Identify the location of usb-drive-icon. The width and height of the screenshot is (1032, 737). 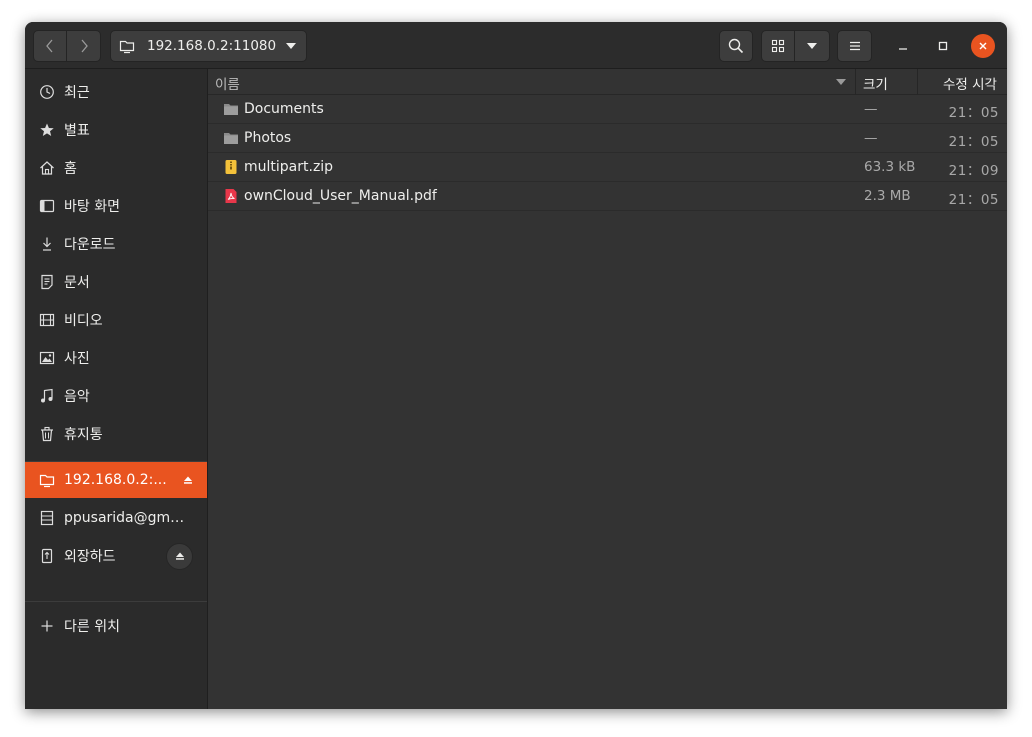
(47, 556).